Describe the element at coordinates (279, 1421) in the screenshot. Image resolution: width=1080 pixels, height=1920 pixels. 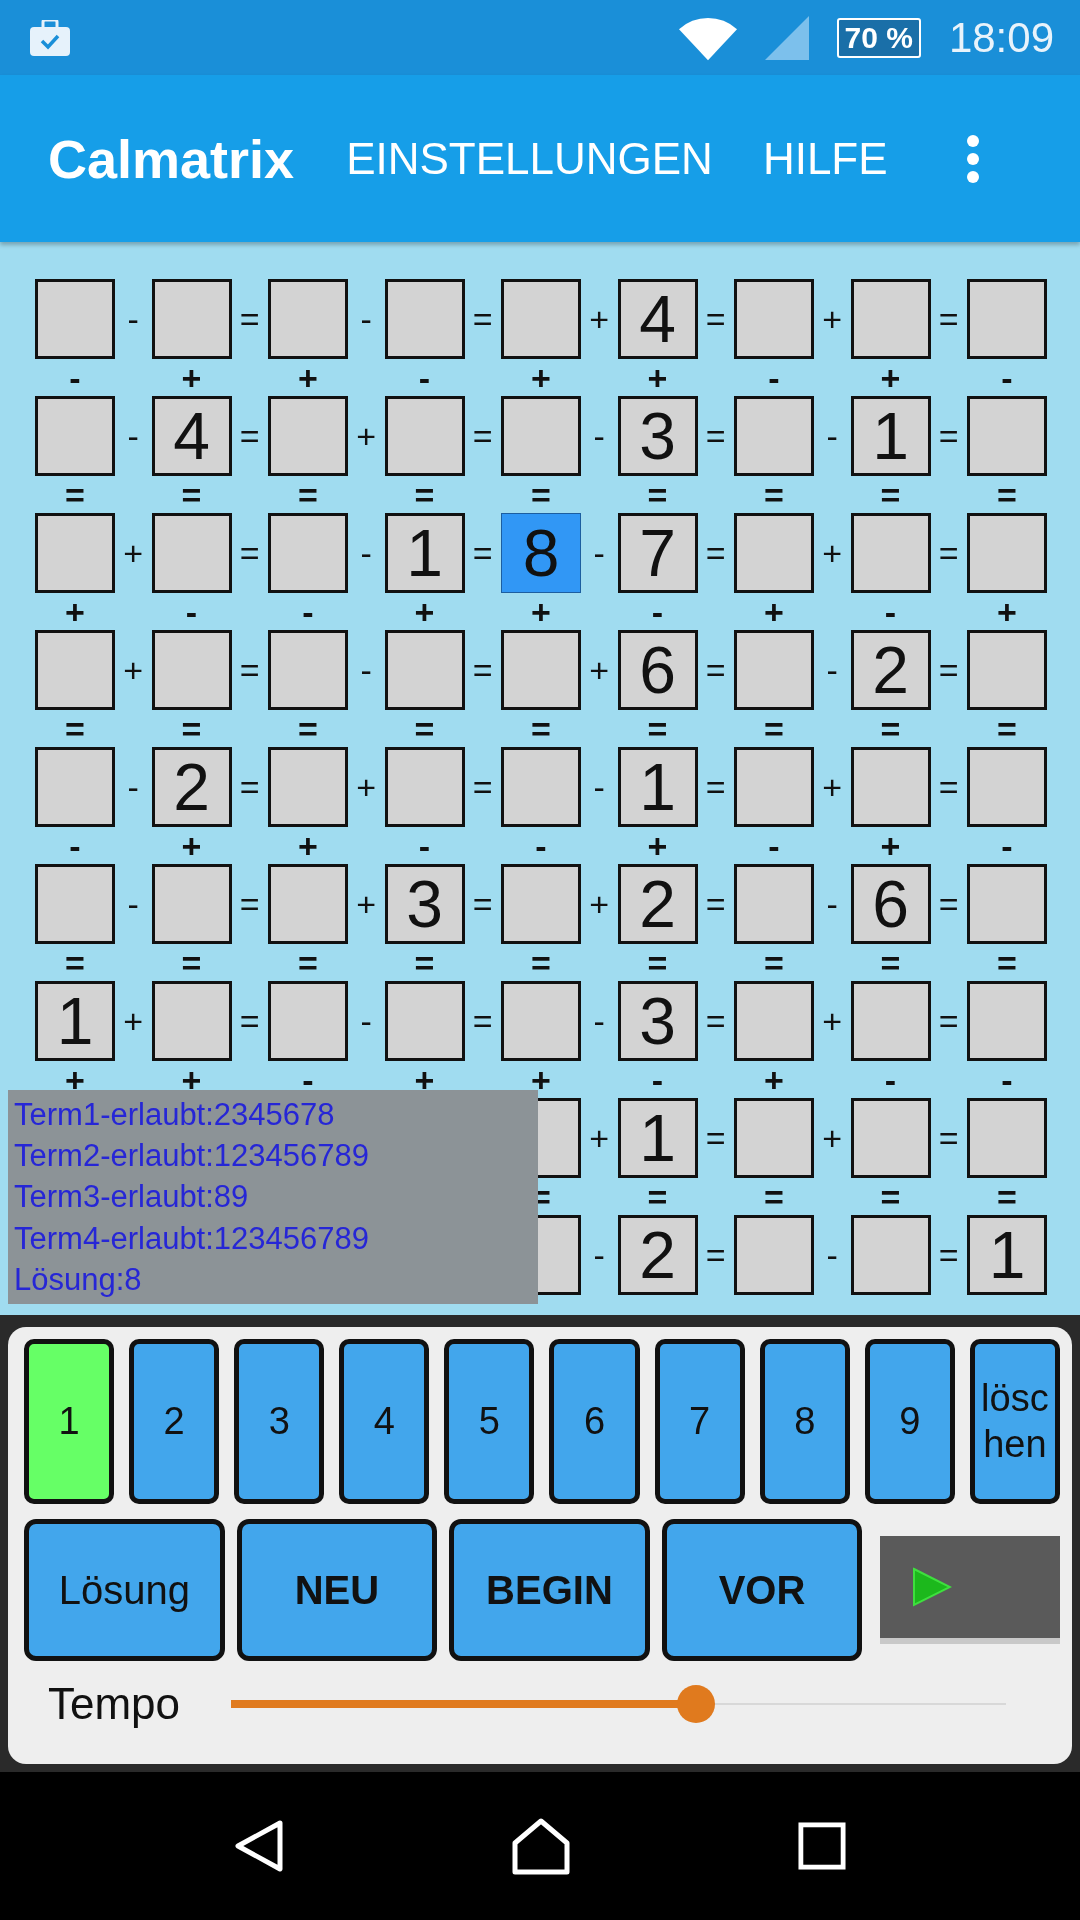
I see `digit-key: 3` at that location.